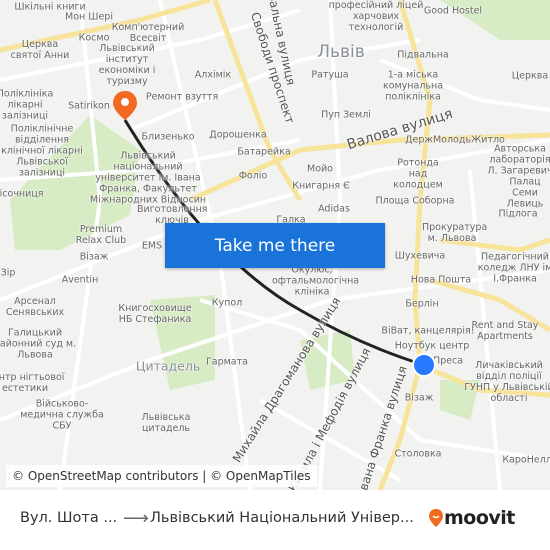 The height and width of the screenshot is (550, 550). I want to click on map-label: ВіВат, канцелярія!, so click(428, 331).